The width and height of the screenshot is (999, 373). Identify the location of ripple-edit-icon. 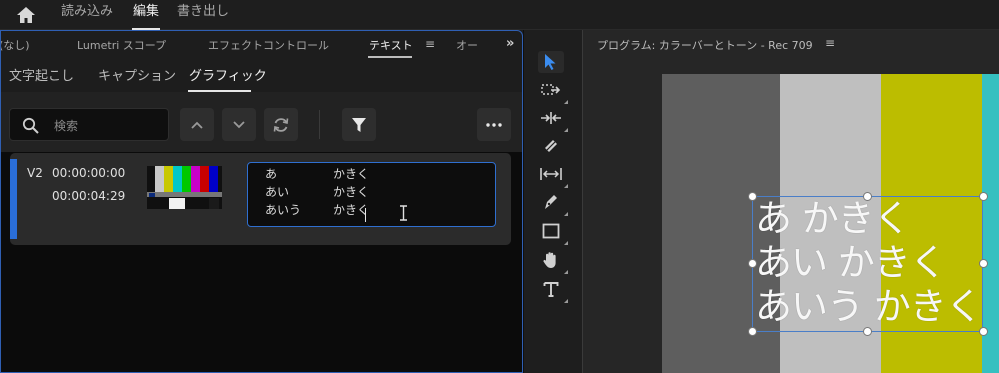
(551, 118).